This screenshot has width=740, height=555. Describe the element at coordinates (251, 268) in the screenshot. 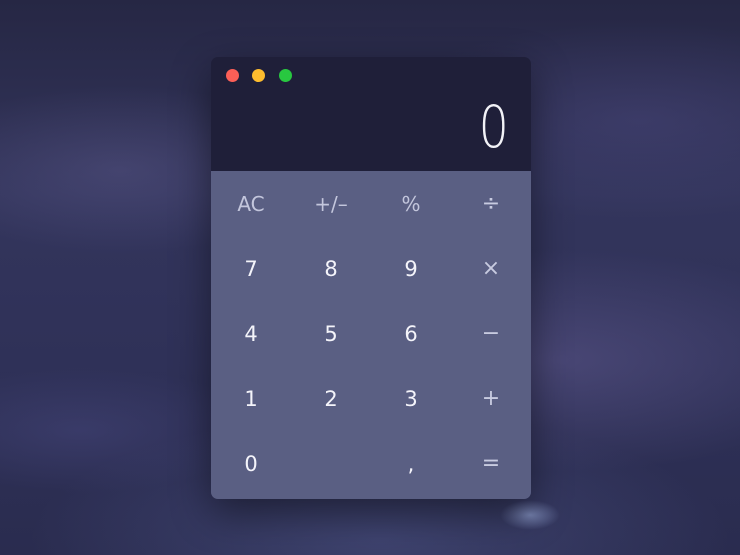

I see `digit-7-key: 7` at that location.